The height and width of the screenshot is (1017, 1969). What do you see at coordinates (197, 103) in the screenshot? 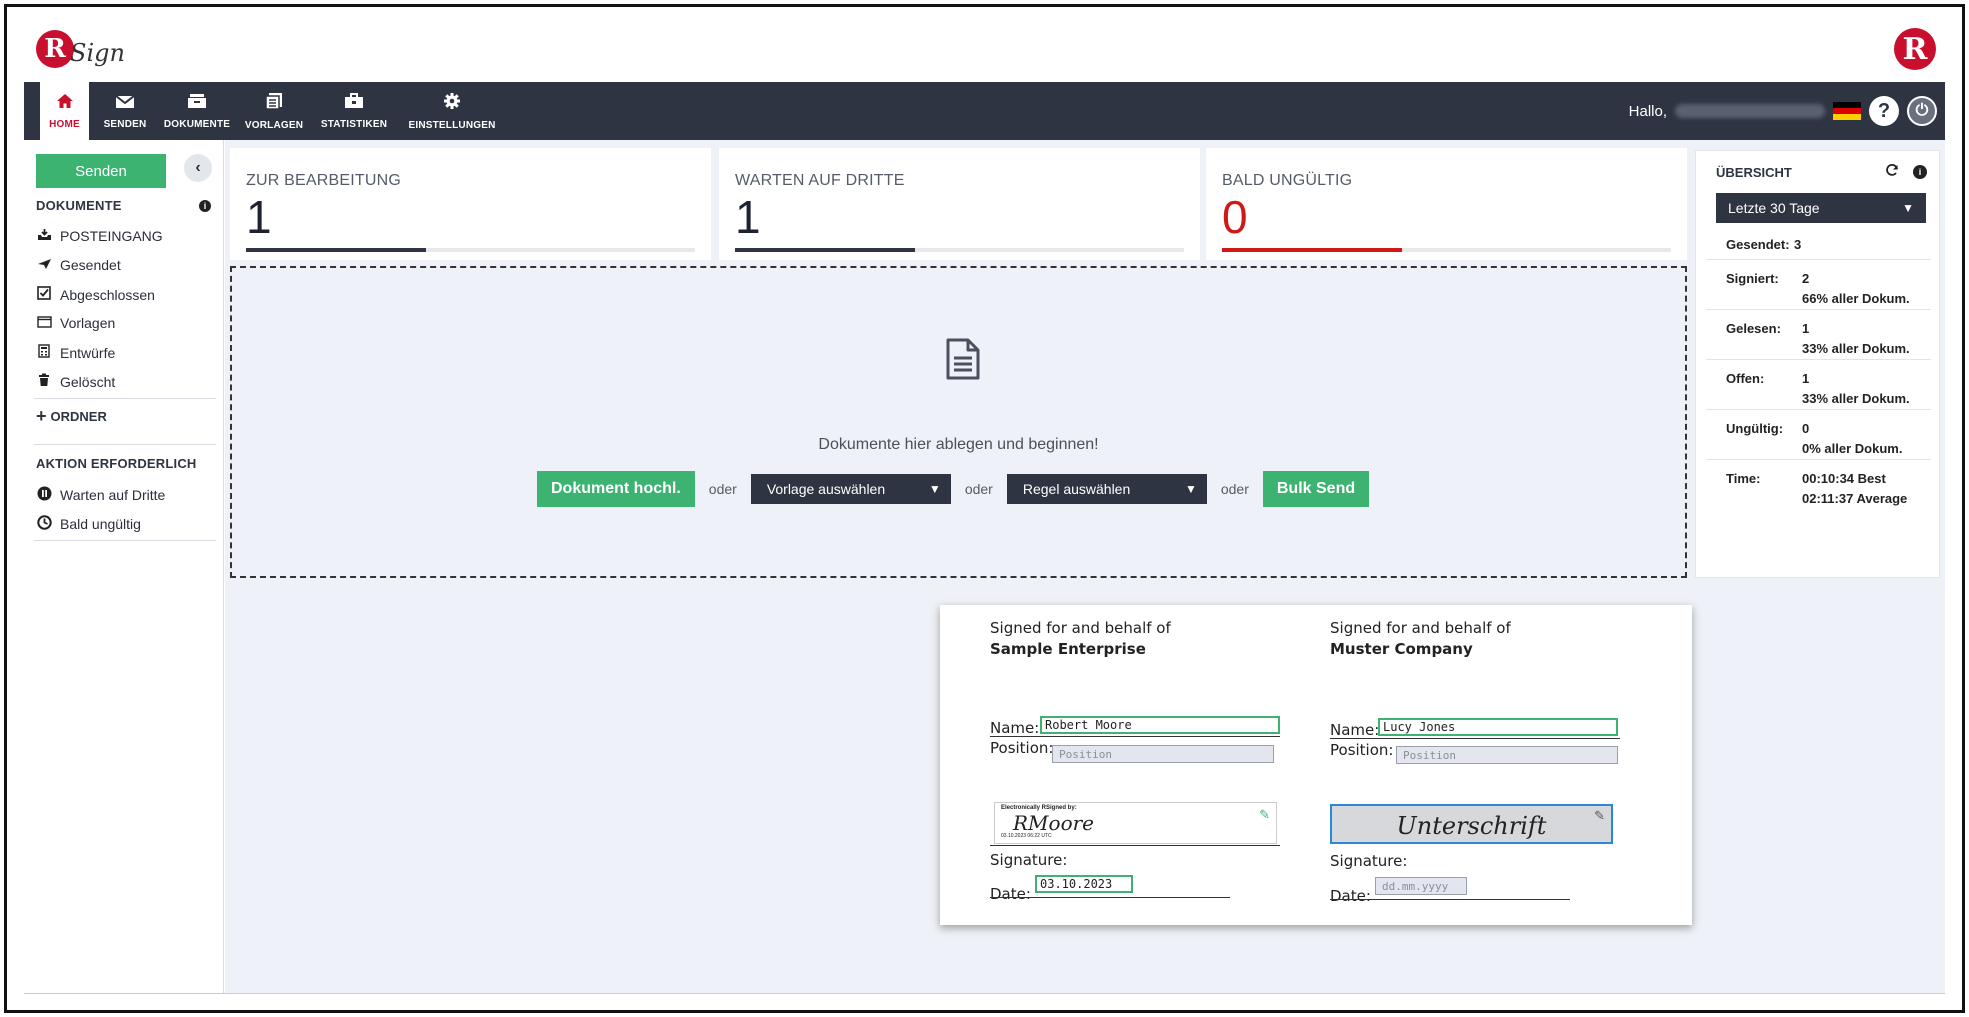
I see `archive-icon` at bounding box center [197, 103].